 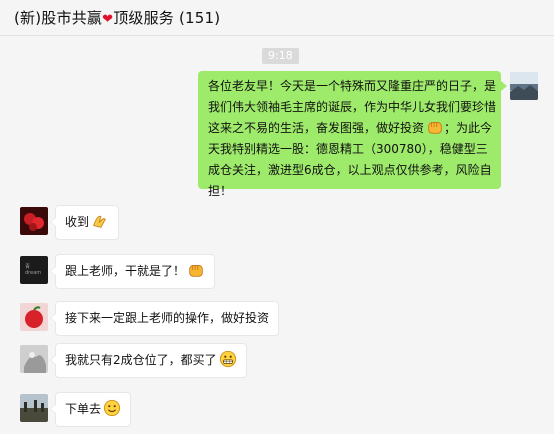 I want to click on clapping-hands-icon, so click(x=100, y=221).